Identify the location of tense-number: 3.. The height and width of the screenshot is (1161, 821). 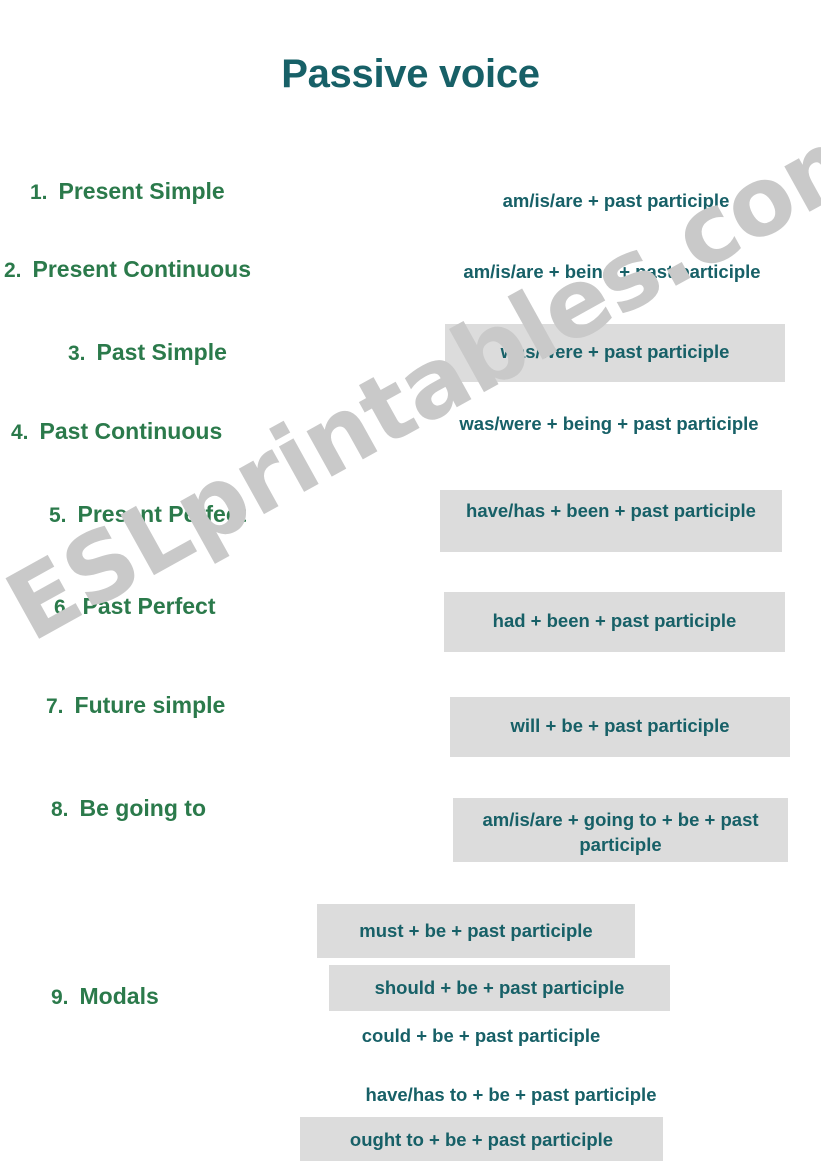
(77, 353).